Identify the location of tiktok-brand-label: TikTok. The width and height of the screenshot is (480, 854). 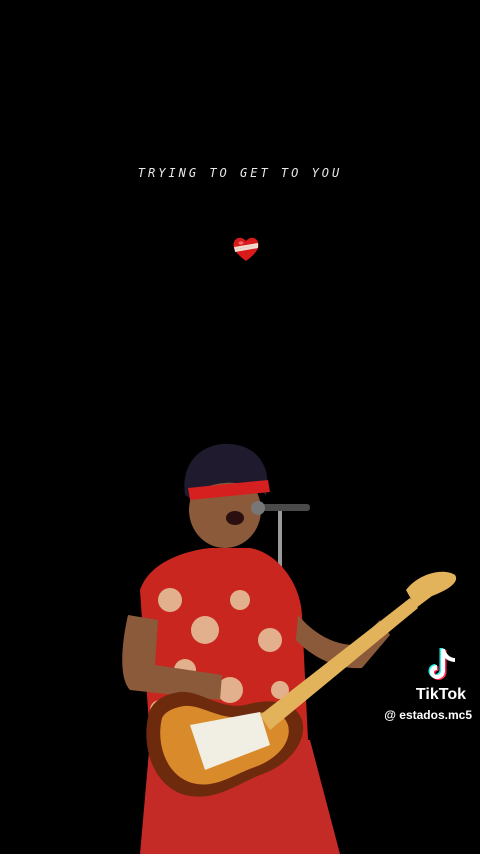
(440, 694).